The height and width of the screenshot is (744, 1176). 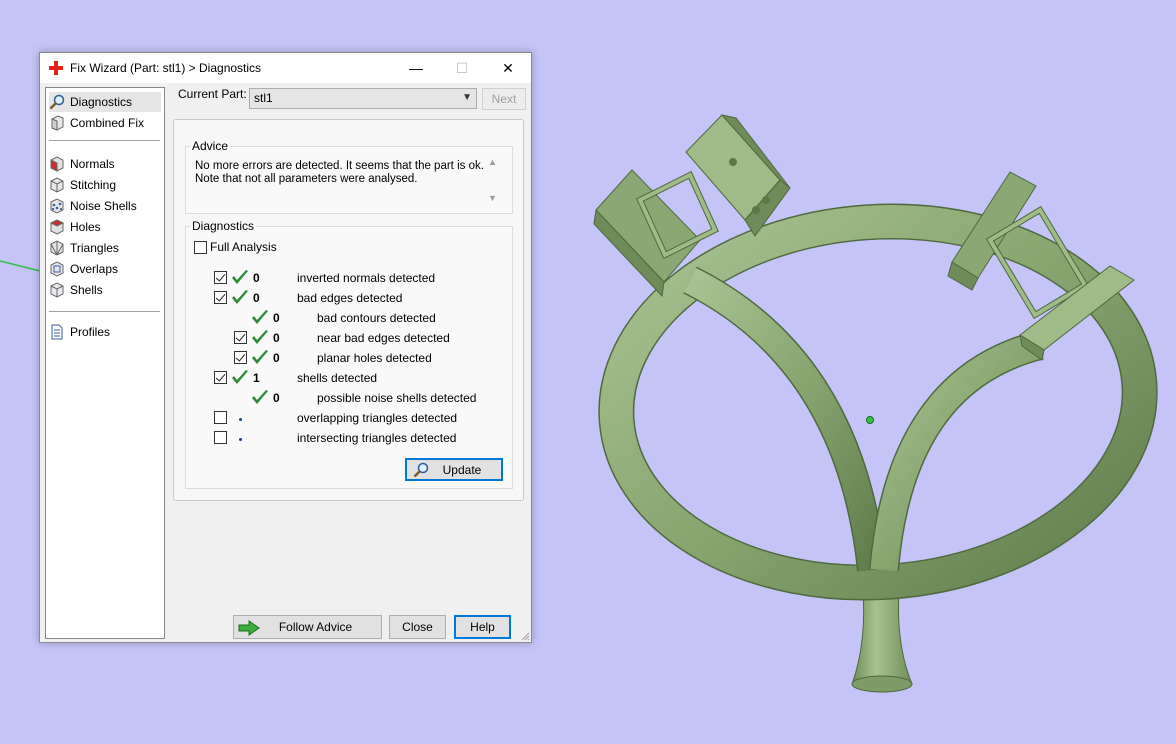 What do you see at coordinates (85, 227) in the screenshot?
I see `sidebar-item-label: Holes` at bounding box center [85, 227].